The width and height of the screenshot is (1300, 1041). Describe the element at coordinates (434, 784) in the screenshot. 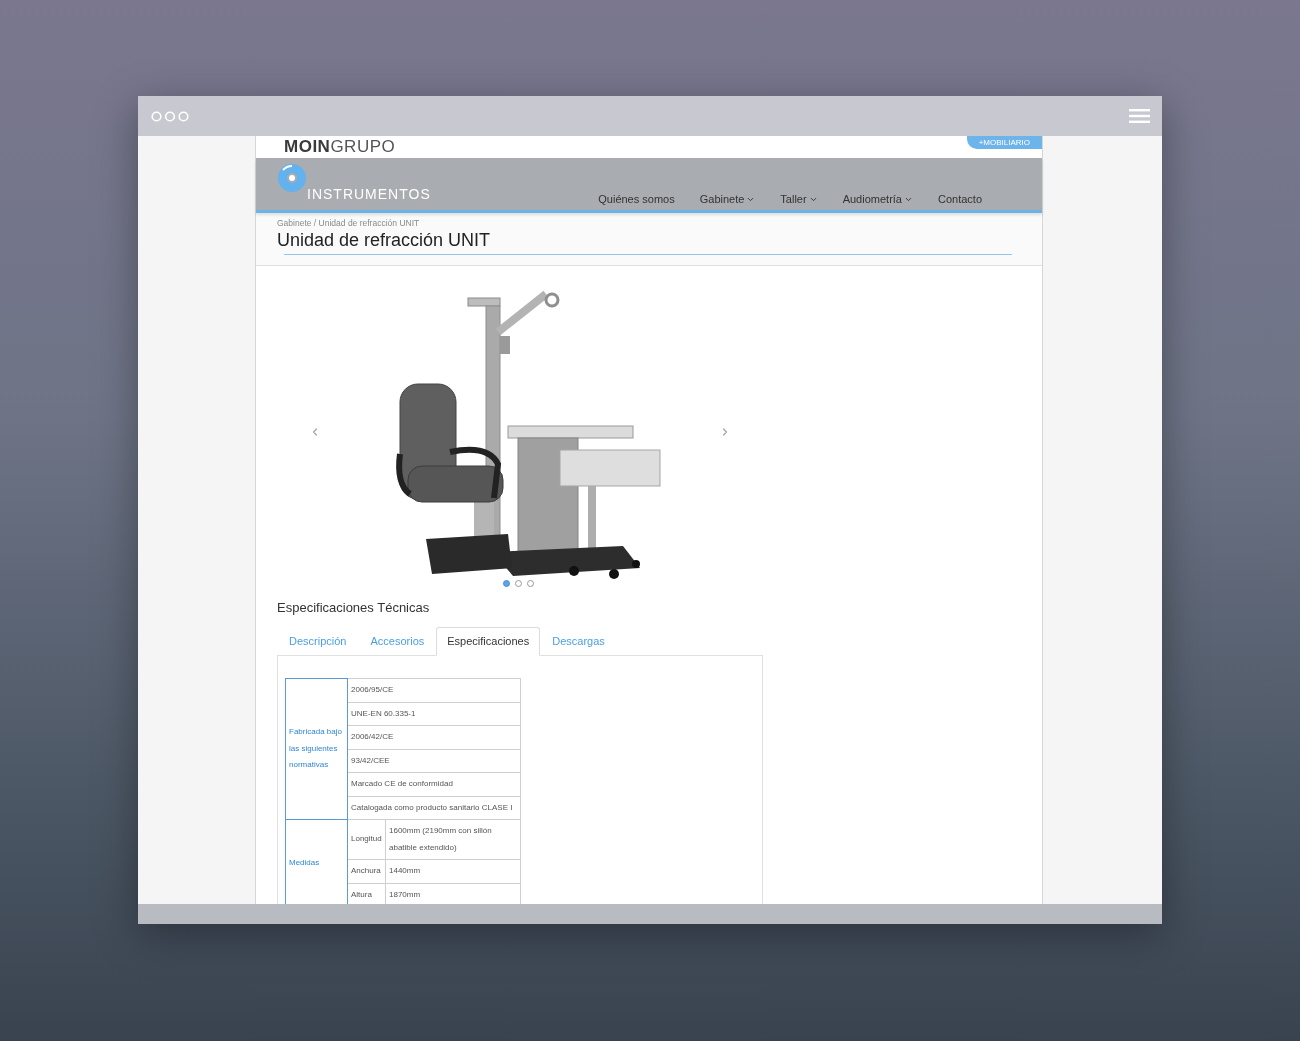

I see `table-cell: Marcado CE de conformidad` at that location.